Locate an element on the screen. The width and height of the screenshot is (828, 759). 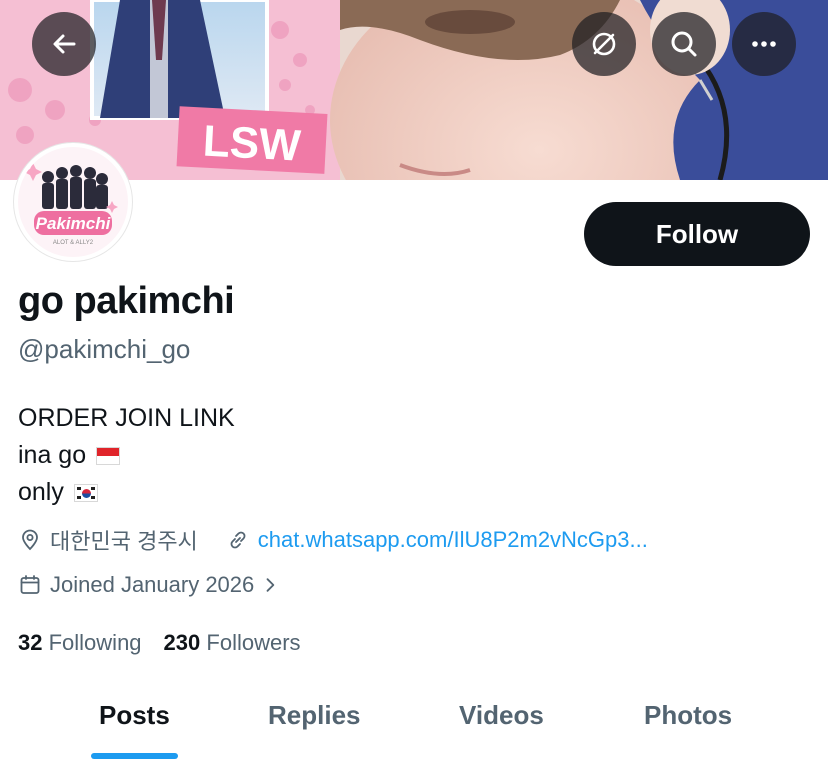
profile-meta-joined-row: Joined January 2026 is located at coordinates (153, 585).